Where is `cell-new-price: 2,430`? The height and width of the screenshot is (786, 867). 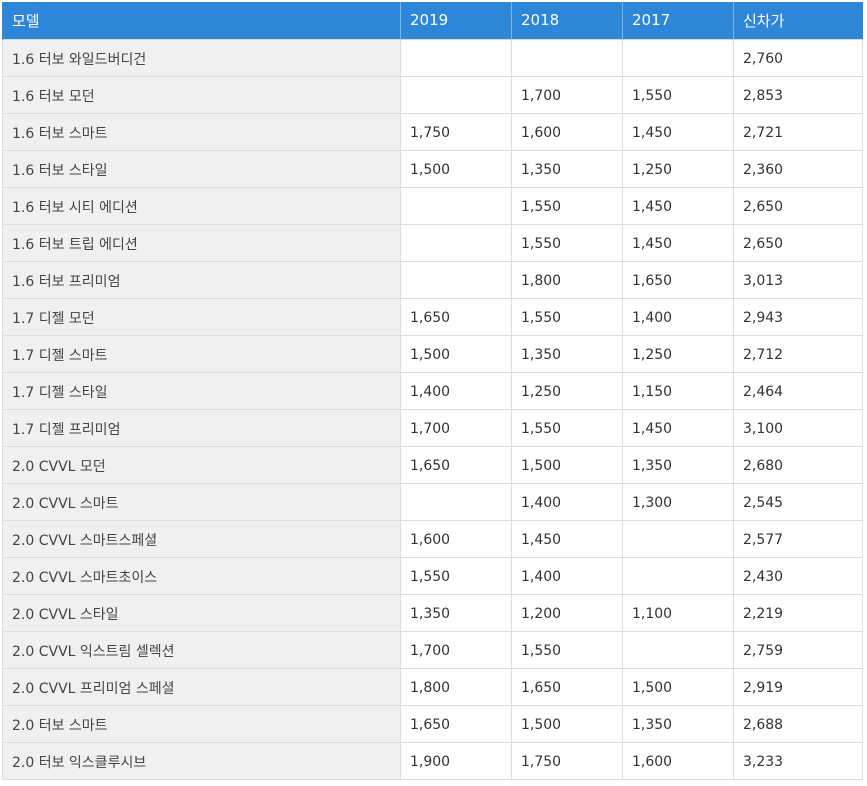 cell-new-price: 2,430 is located at coordinates (798, 575).